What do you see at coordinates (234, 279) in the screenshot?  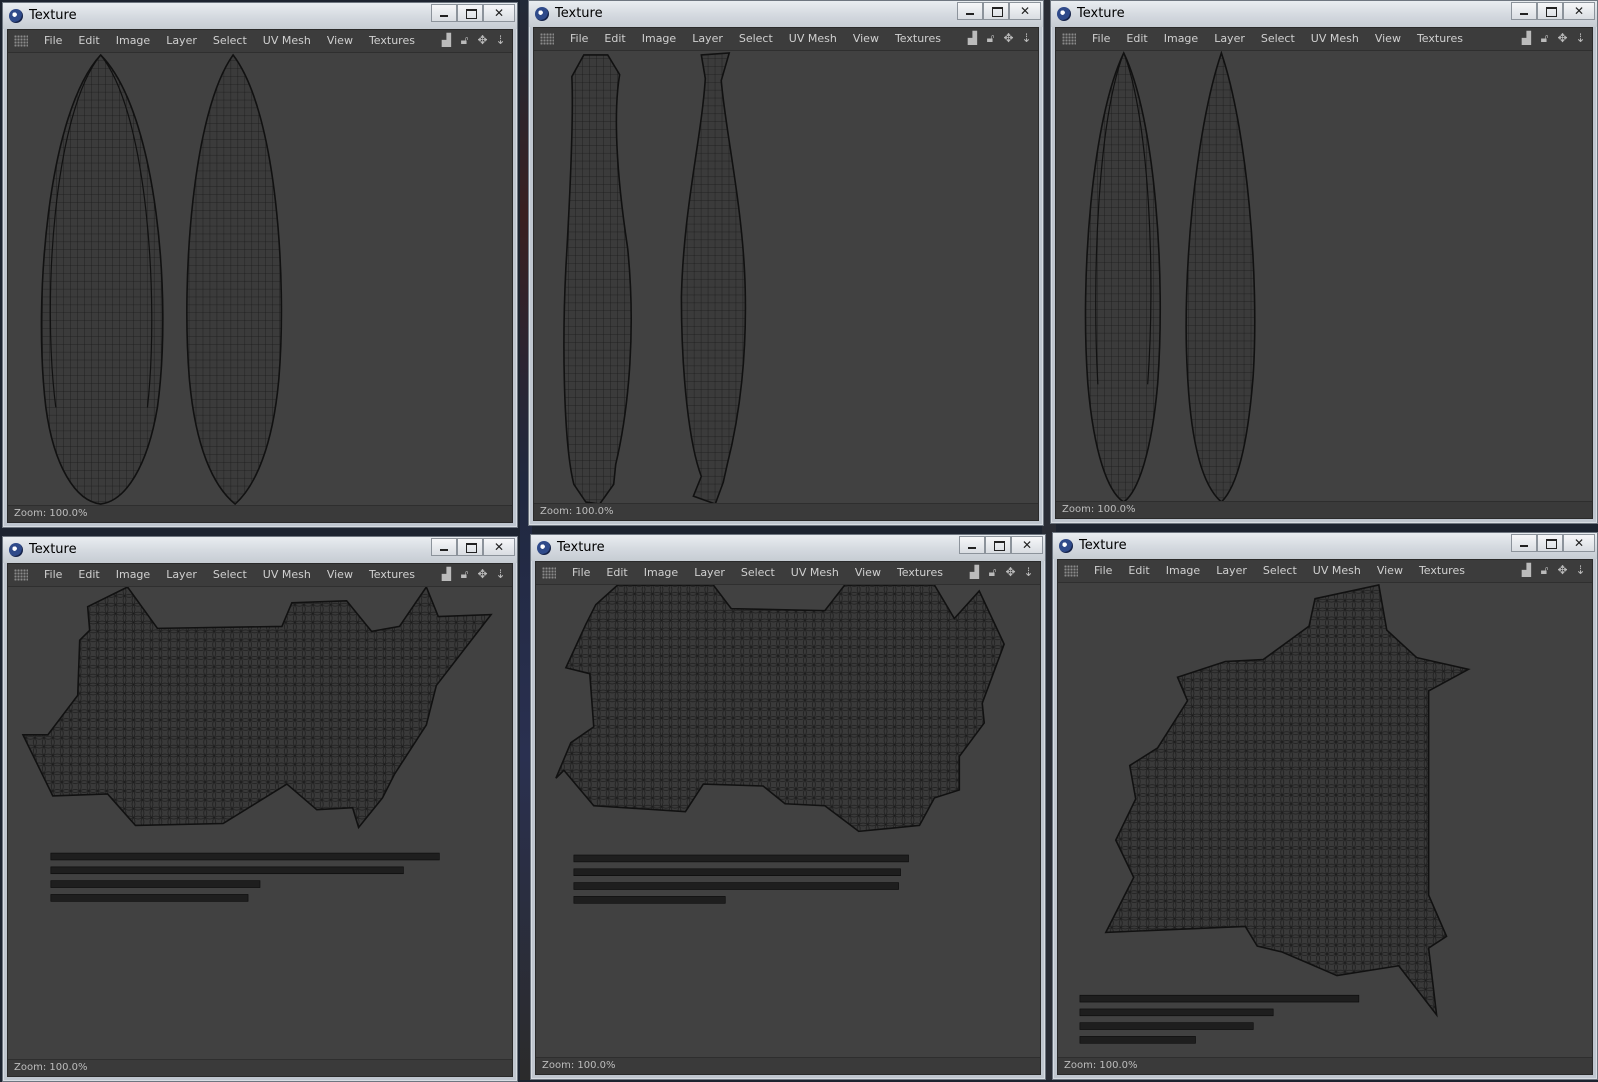 I see `uv-island-lens-right` at bounding box center [234, 279].